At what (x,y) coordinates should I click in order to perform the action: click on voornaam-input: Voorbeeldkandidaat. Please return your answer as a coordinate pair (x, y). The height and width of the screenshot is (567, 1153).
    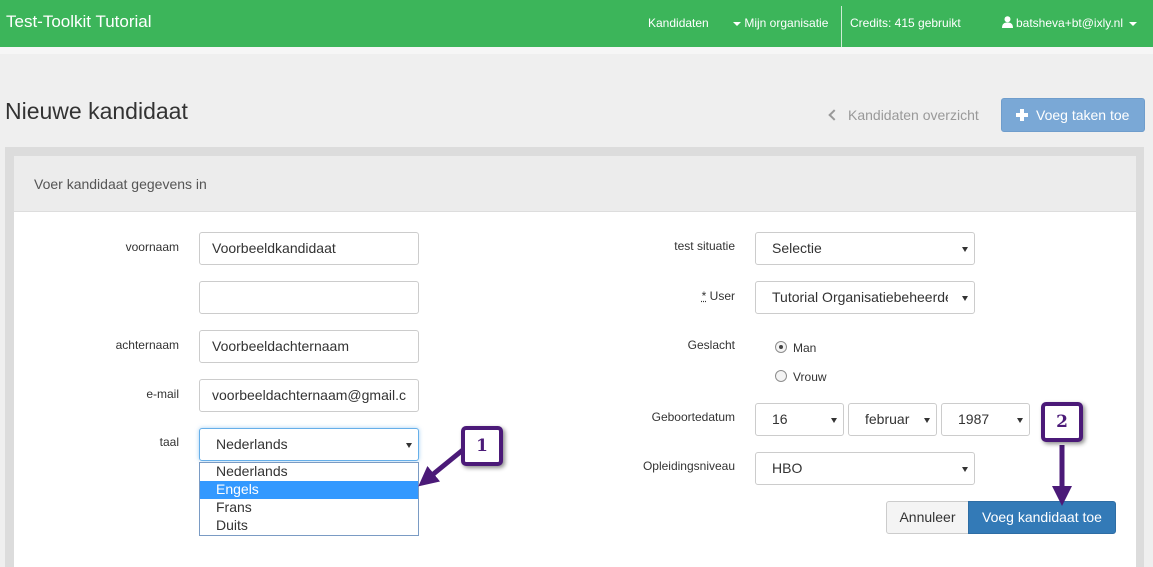
    Looking at the image, I should click on (309, 248).